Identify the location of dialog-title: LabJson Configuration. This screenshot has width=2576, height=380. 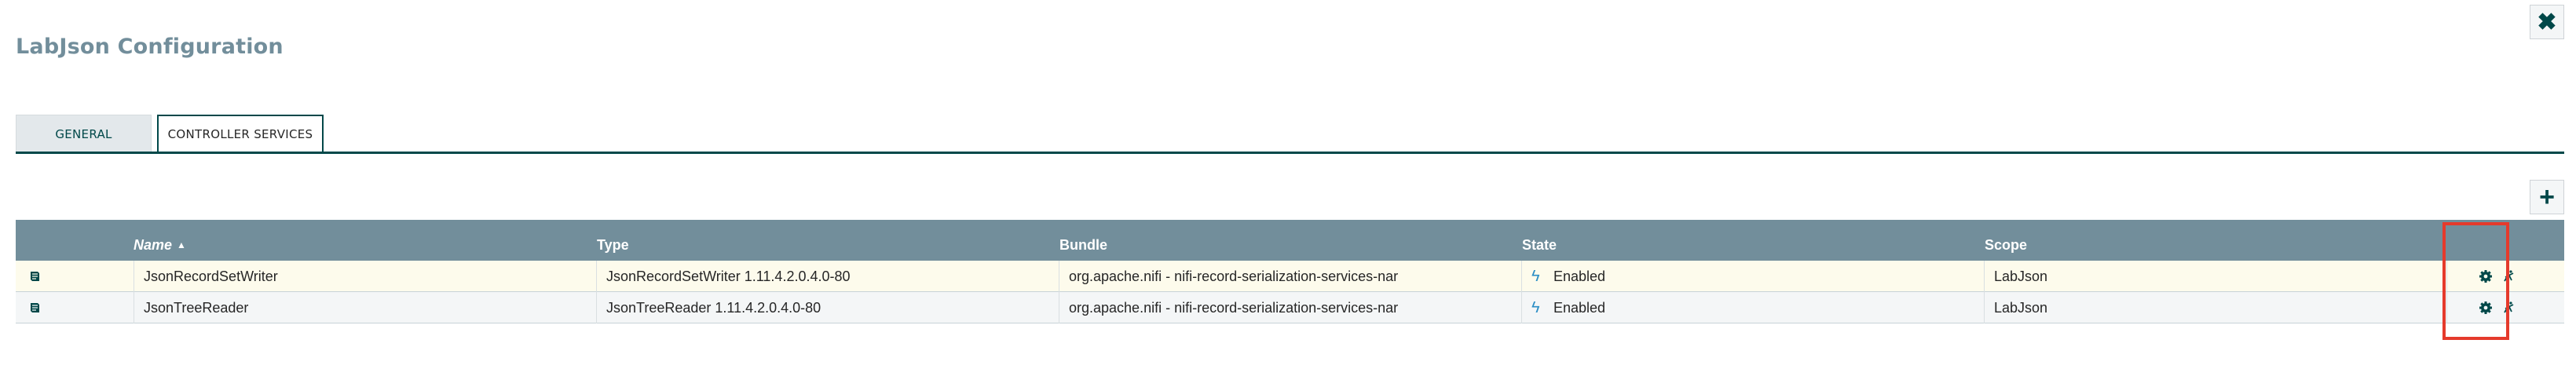
(150, 47).